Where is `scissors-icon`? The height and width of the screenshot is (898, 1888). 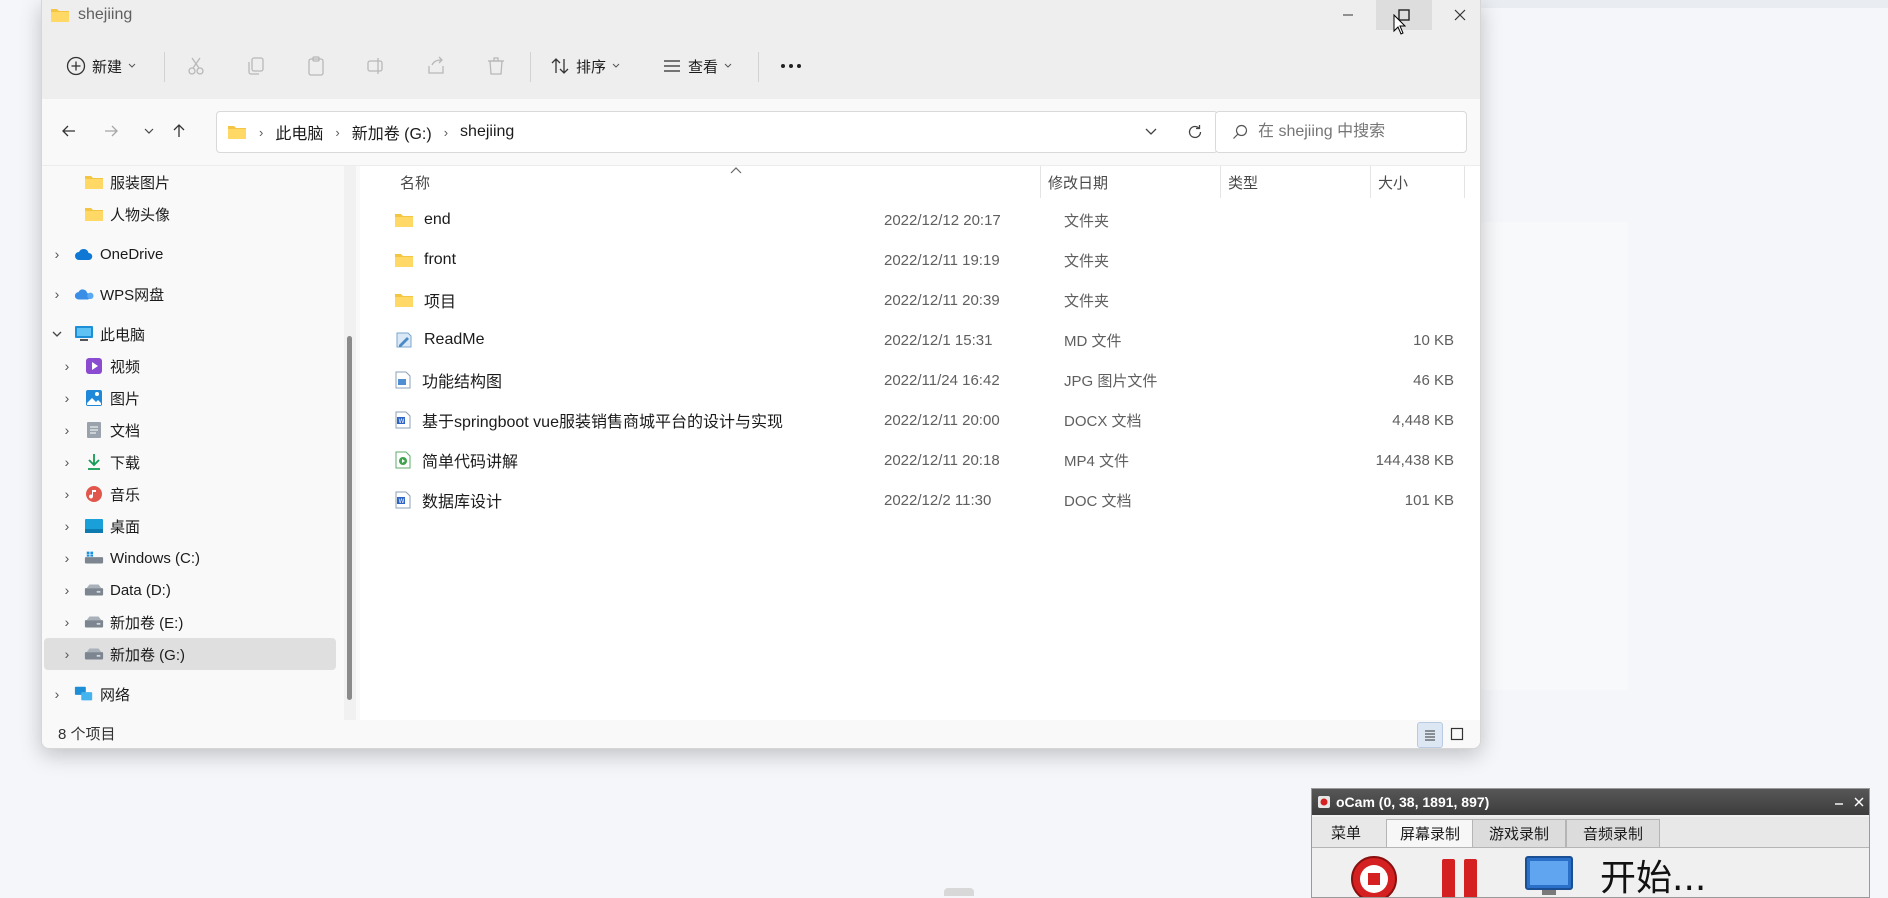
scissors-icon is located at coordinates (196, 66).